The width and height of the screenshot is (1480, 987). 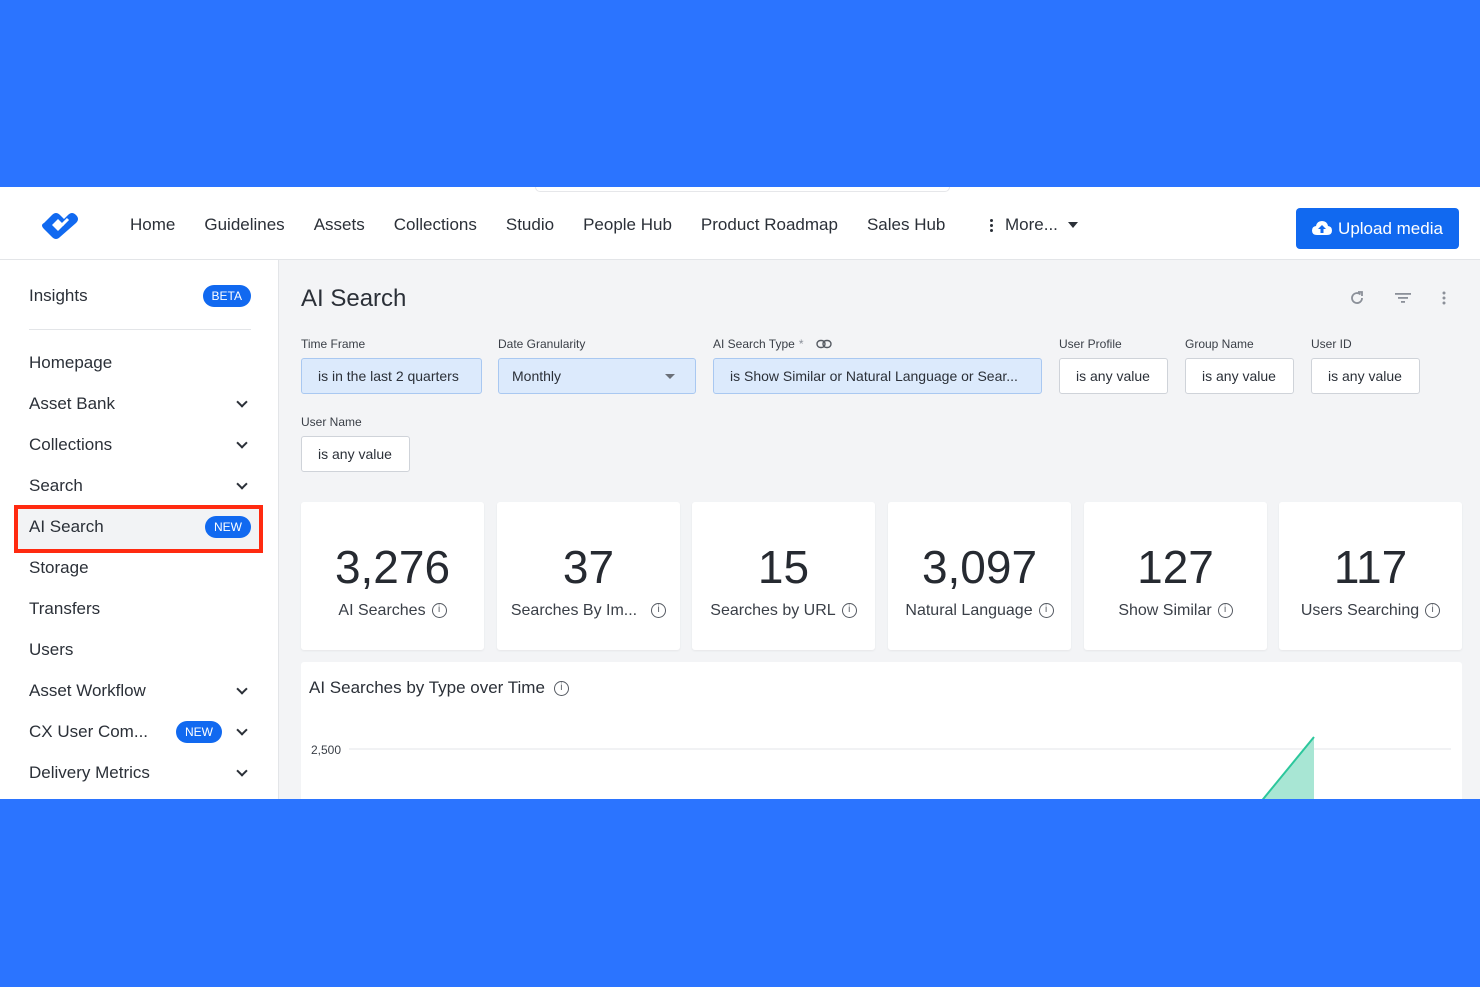 I want to click on user-name-label: User Name, so click(x=331, y=422).